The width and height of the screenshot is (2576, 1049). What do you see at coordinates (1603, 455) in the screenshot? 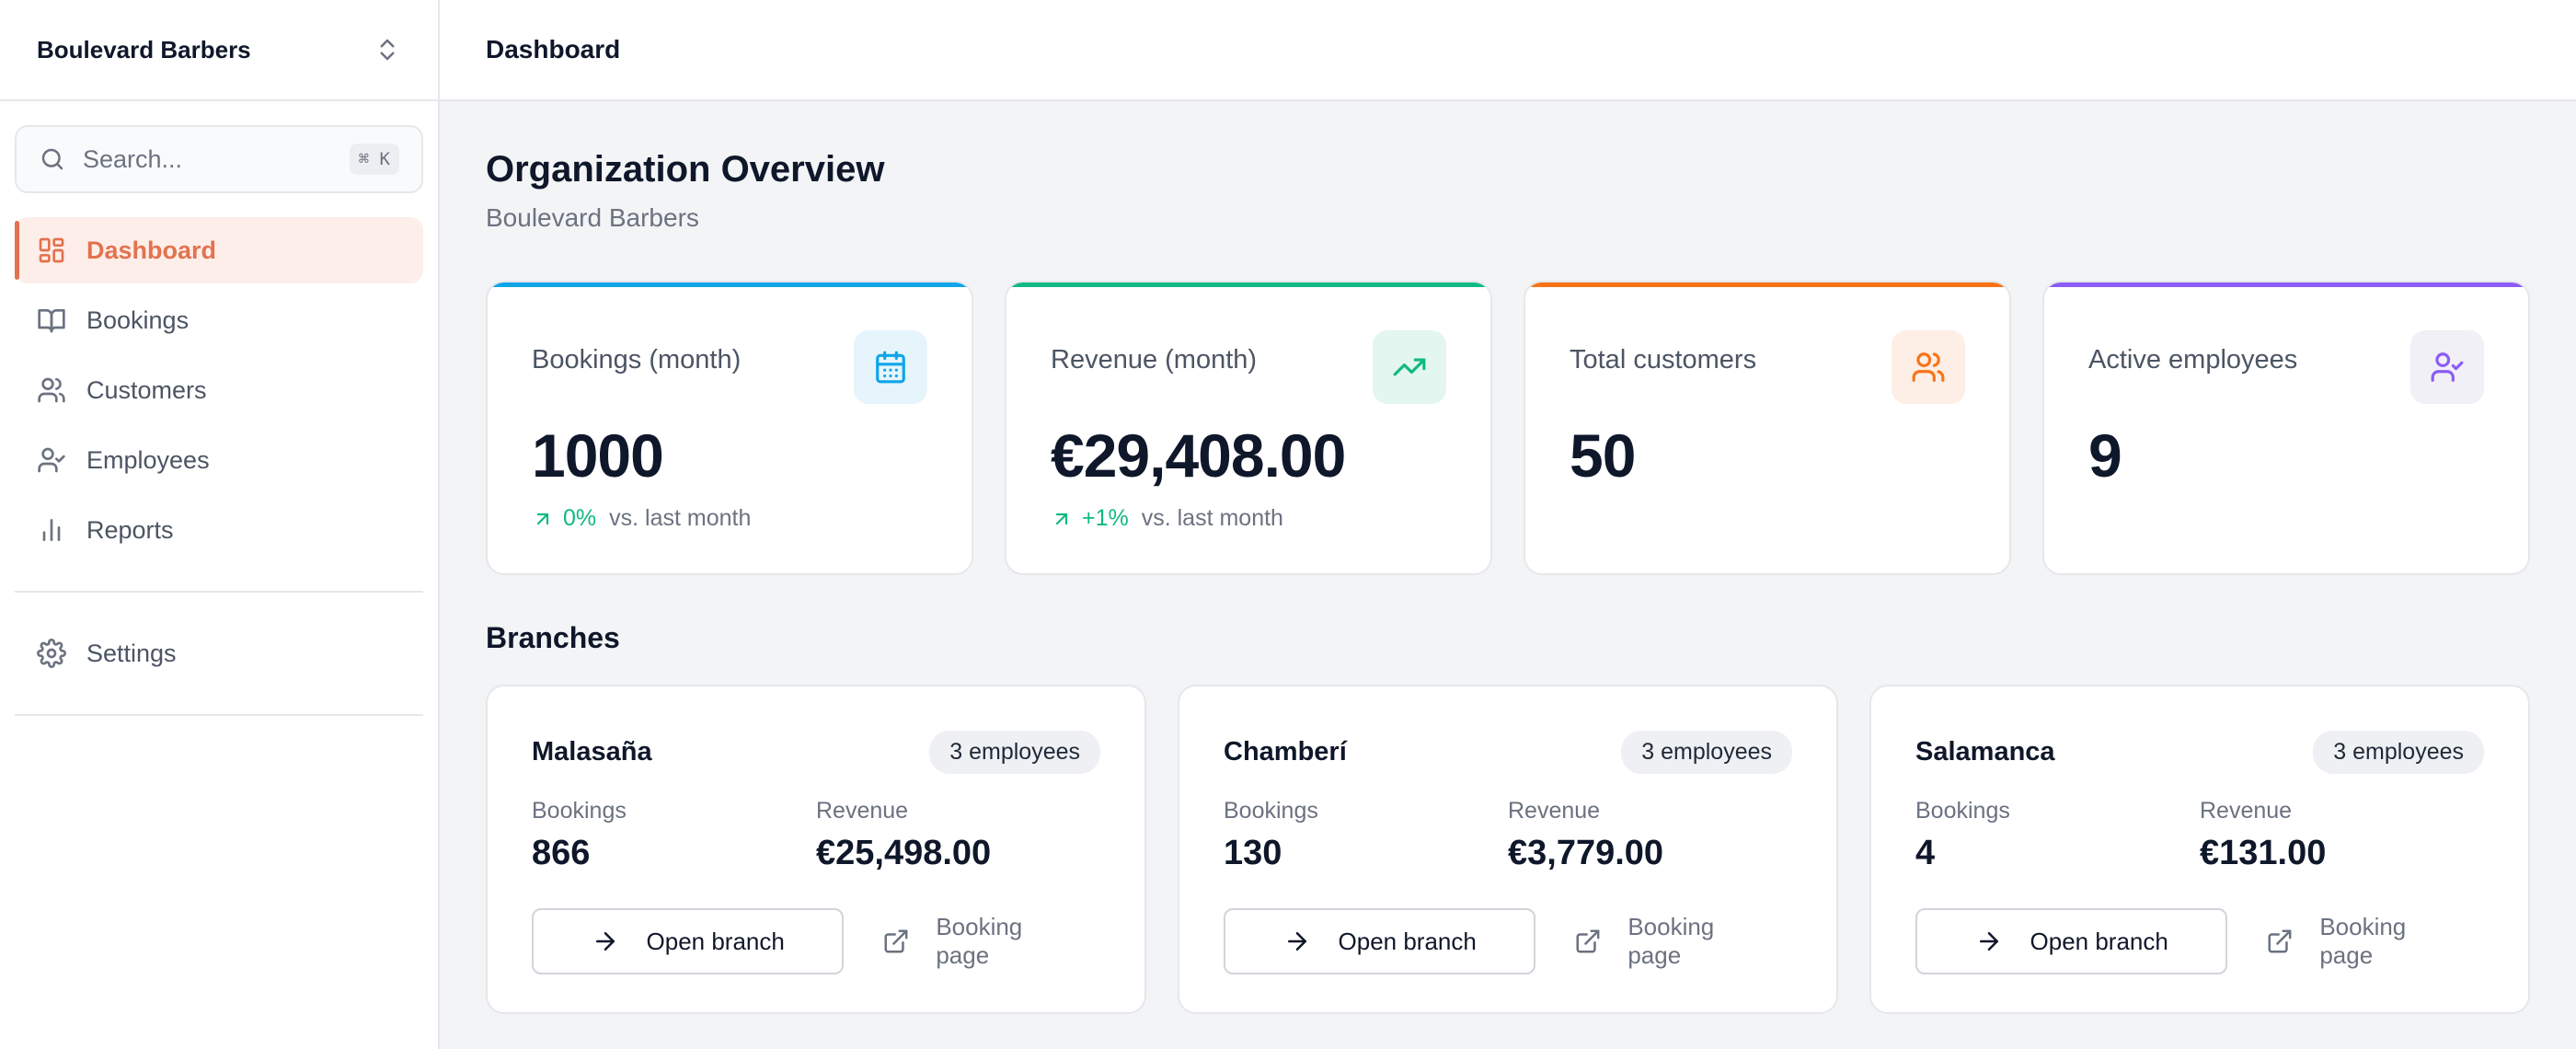
I see `stat-value: 50` at bounding box center [1603, 455].